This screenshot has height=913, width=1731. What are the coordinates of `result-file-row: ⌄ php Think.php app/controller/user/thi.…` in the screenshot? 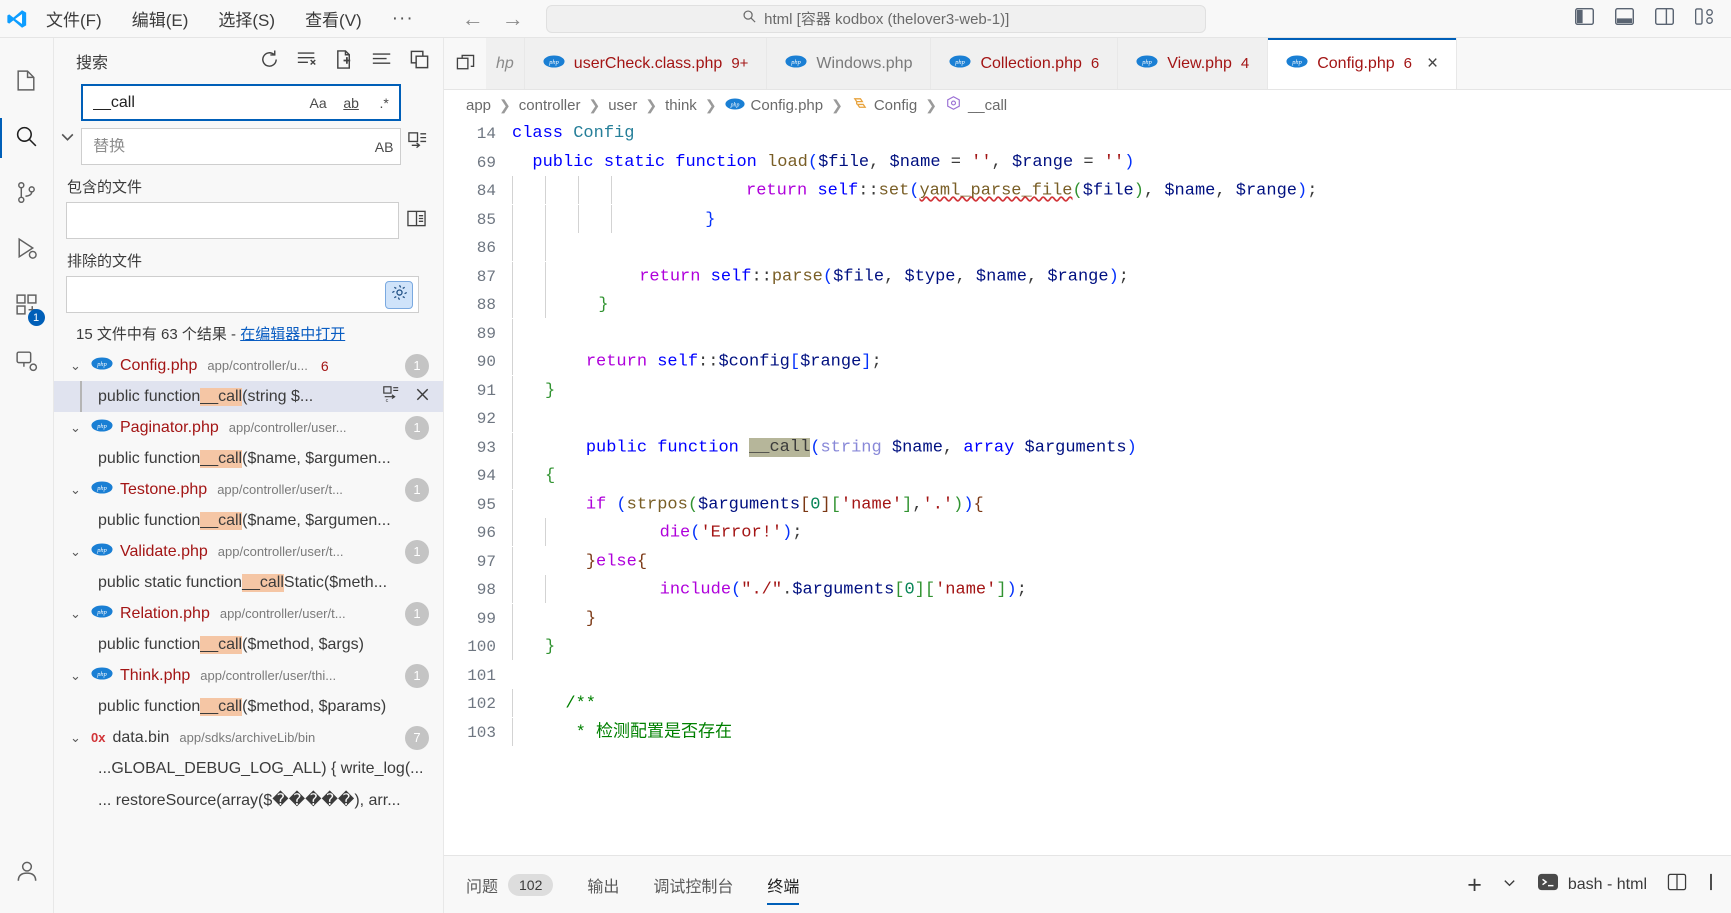 It's located at (248, 675).